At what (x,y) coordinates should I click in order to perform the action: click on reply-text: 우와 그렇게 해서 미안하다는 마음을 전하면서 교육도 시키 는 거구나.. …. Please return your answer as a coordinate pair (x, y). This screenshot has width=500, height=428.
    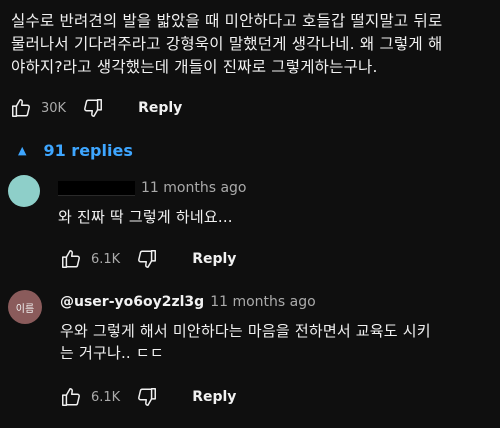
    Looking at the image, I should click on (245, 342).